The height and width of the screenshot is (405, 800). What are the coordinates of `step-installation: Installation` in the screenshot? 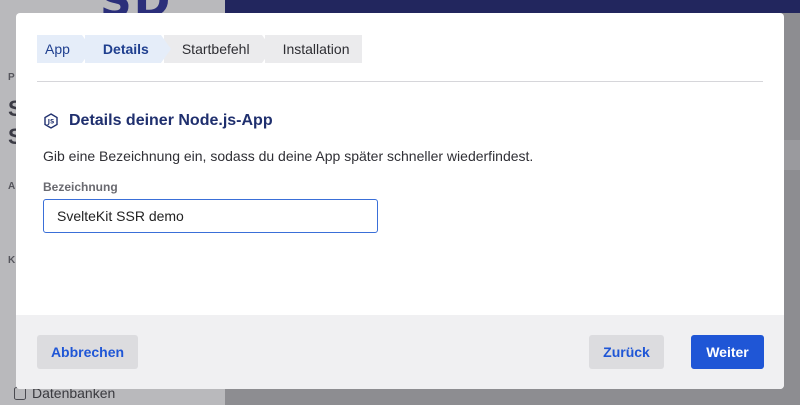 It's located at (313, 49).